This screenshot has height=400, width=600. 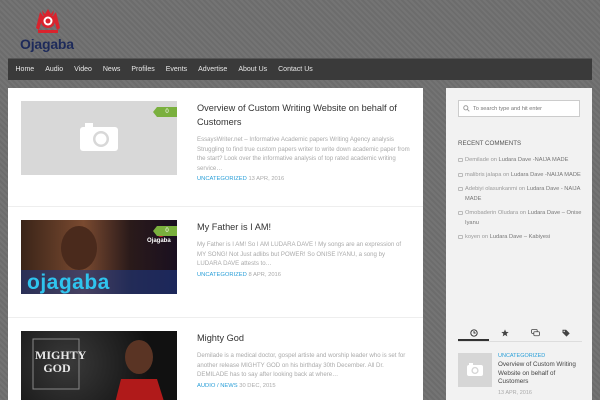 I want to click on list-item: koyen on Ludara Dave – Kabiyesi, so click(x=520, y=238).